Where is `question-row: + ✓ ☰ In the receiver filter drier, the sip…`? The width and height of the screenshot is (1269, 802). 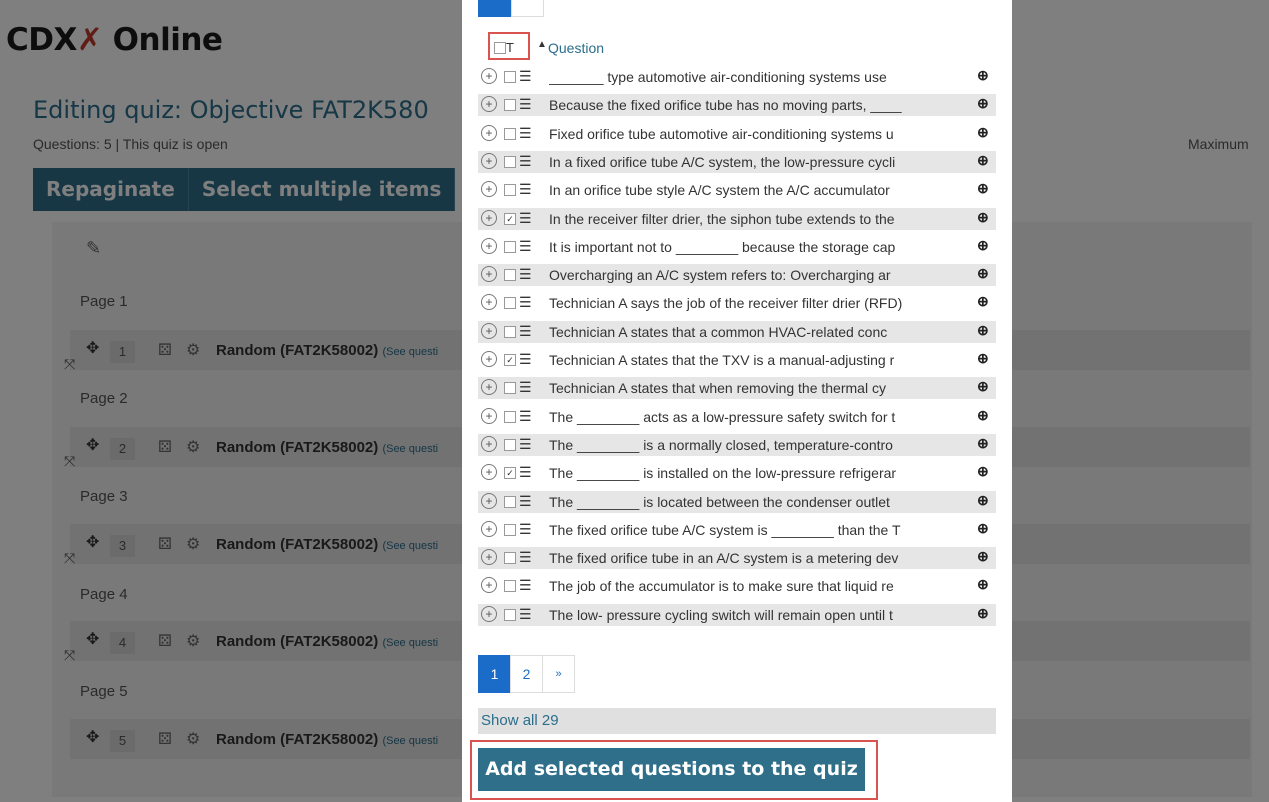
question-row: + ✓ ☰ In the receiver filter drier, the sip… is located at coordinates (737, 218).